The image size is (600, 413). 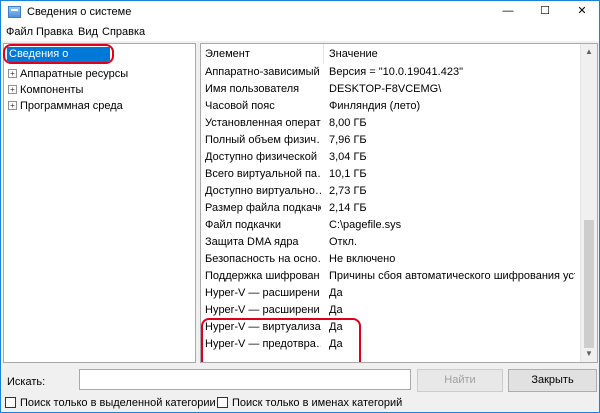 What do you see at coordinates (348, 174) in the screenshot?
I see `row-value: 10,1 ГБ` at bounding box center [348, 174].